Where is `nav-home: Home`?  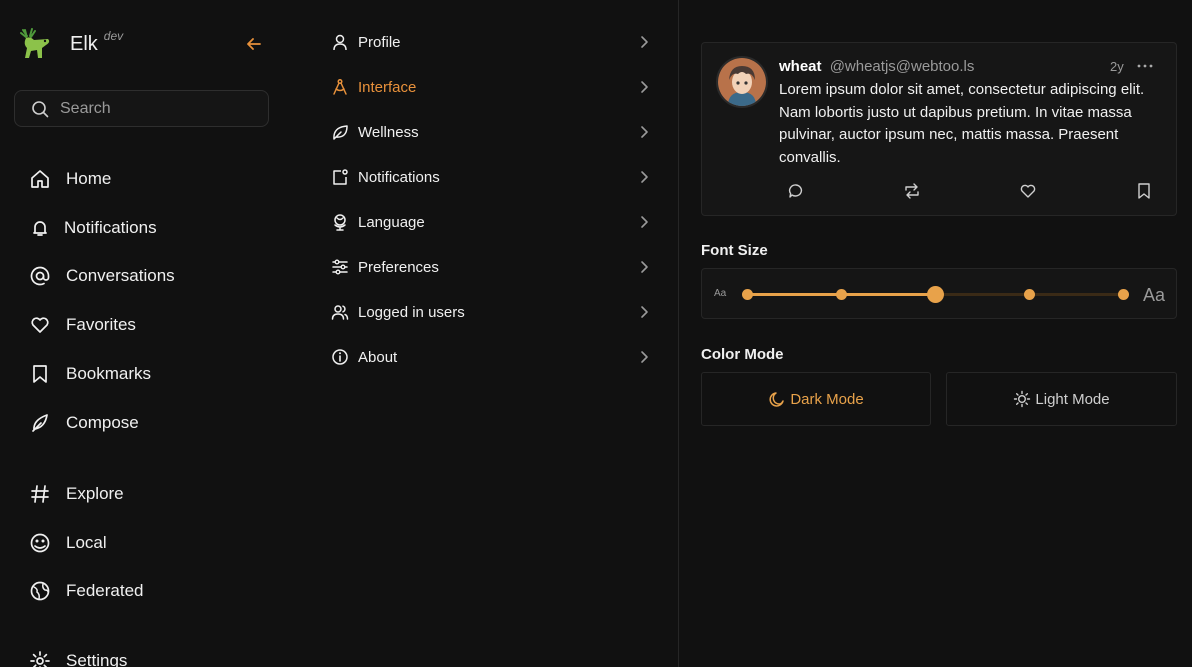 nav-home: Home is located at coordinates (69, 179).